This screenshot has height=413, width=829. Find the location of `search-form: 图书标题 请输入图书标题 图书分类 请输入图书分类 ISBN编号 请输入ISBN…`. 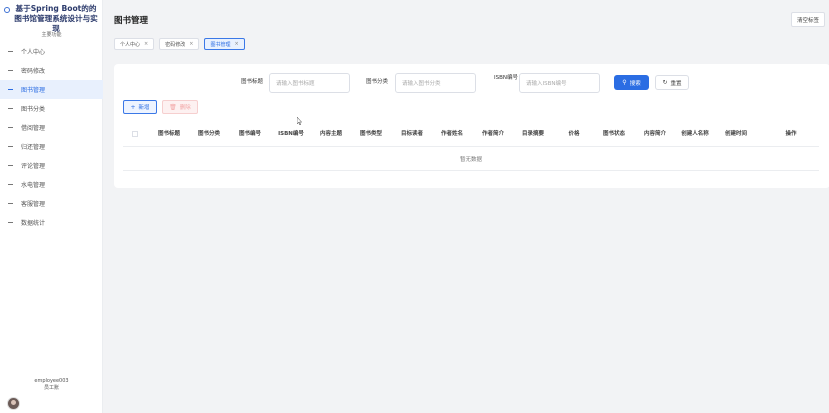

search-form: 图书标题 请输入图书标题 图书分类 请输入图书分类 ISBN编号 请输入ISBN… is located at coordinates (471, 85).